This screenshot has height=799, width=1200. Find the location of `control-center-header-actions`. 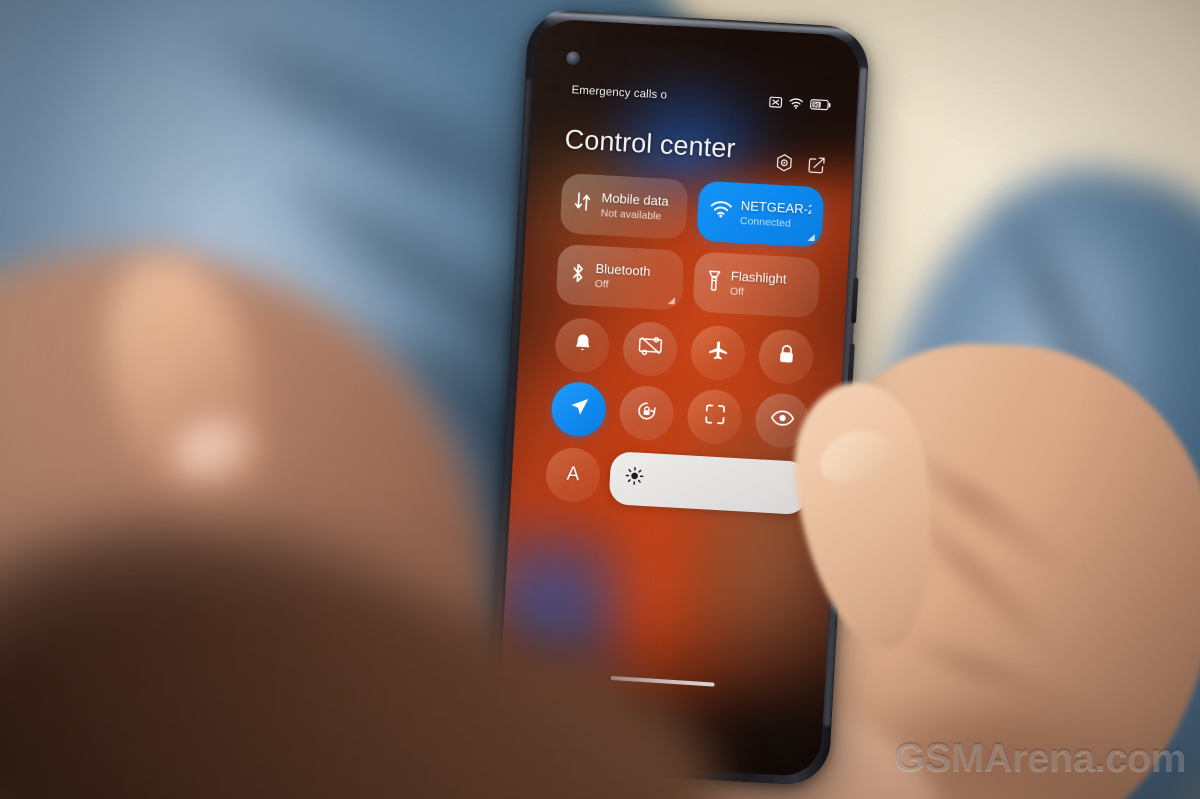

control-center-header-actions is located at coordinates (800, 167).